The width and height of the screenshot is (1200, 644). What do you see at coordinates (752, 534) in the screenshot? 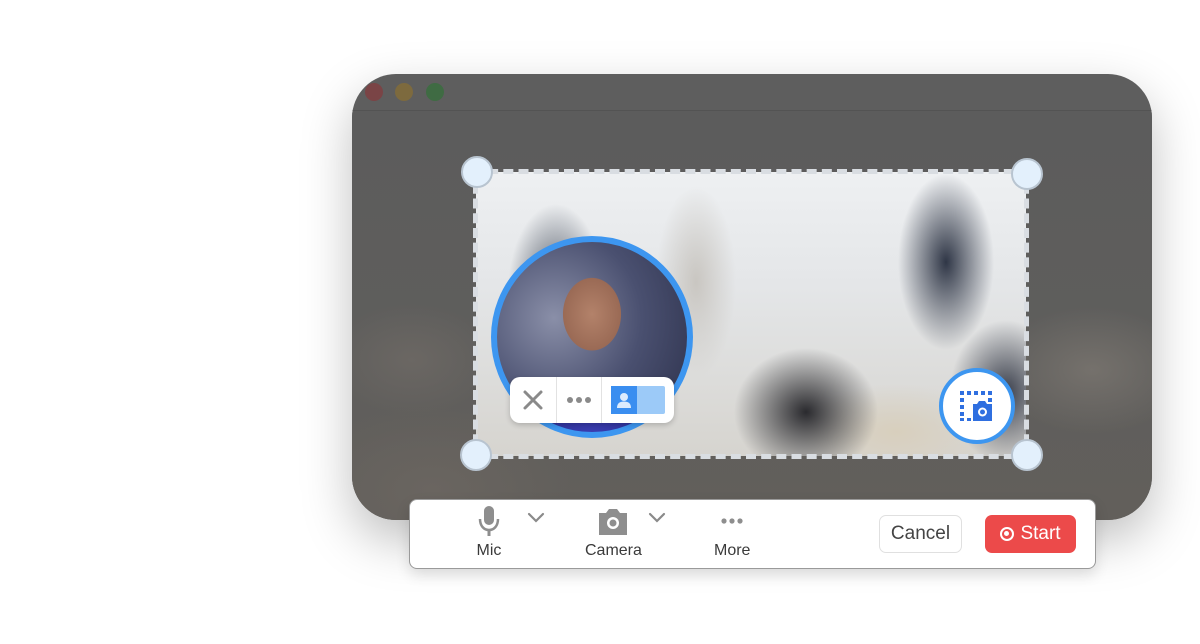
I see `recording-control-bar: Mic Camera More Cancel Start` at bounding box center [752, 534].